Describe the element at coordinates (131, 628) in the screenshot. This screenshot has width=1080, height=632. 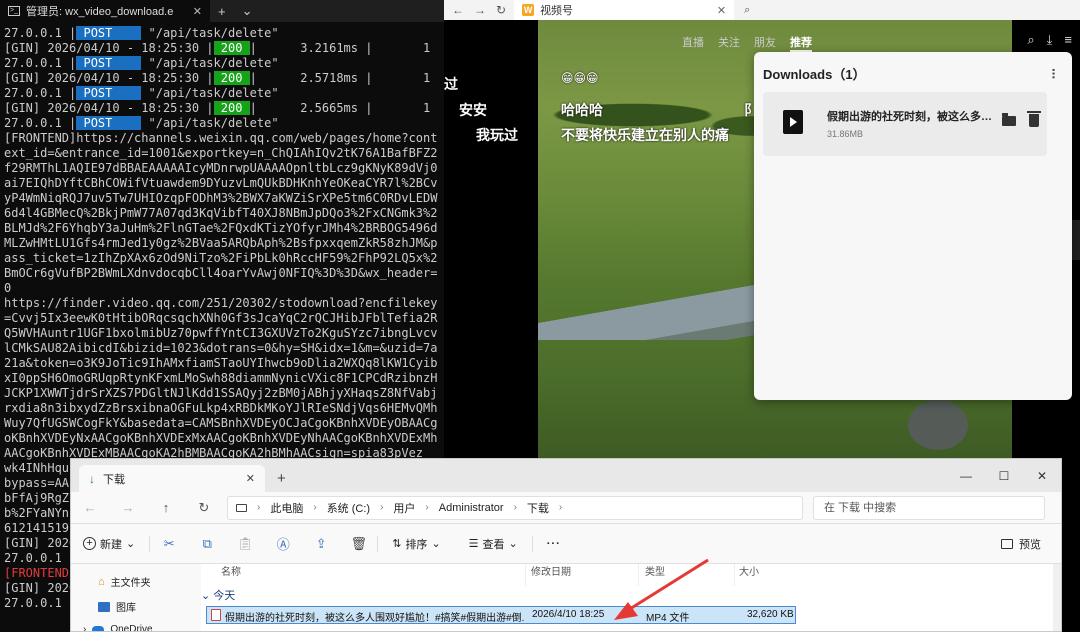
I see `sidebar-item-label: OneDrive` at that location.